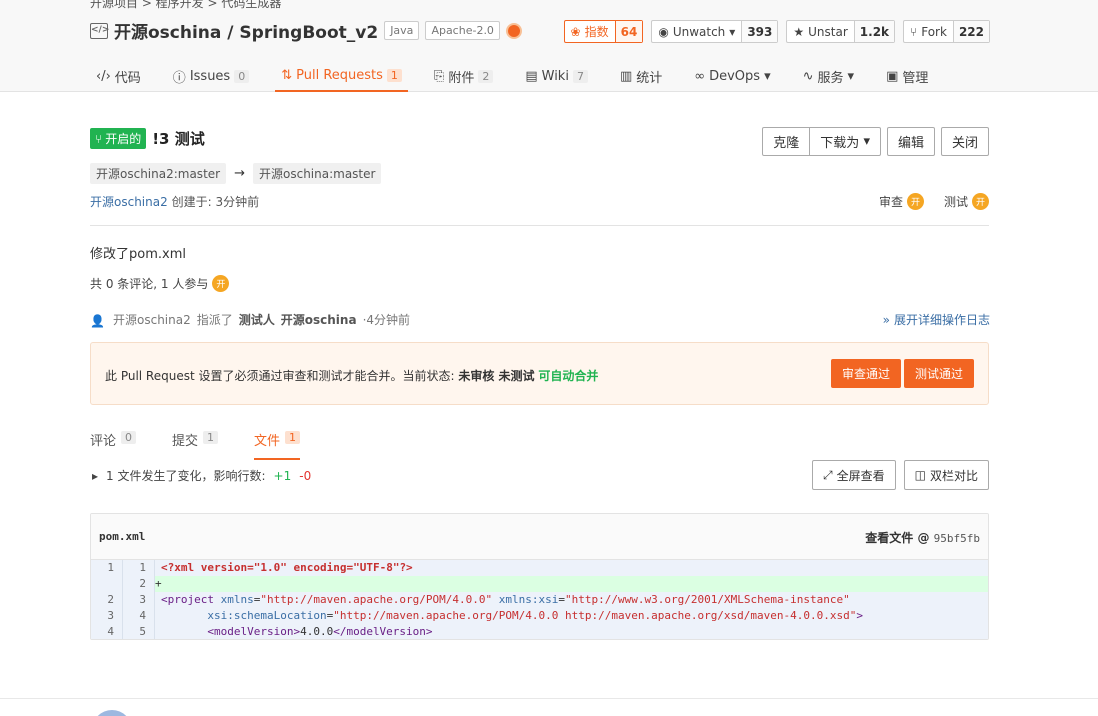 This screenshot has height=716, width=1098. Describe the element at coordinates (715, 31) in the screenshot. I see `watch-button: ◉ Unwatch ▾ 393` at that location.